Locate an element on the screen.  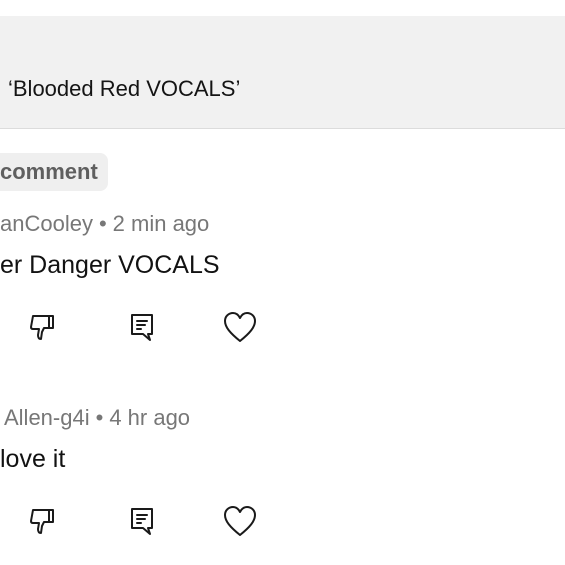
comment-meta: Allen-g4i • 4 hr ago is located at coordinates (97, 418).